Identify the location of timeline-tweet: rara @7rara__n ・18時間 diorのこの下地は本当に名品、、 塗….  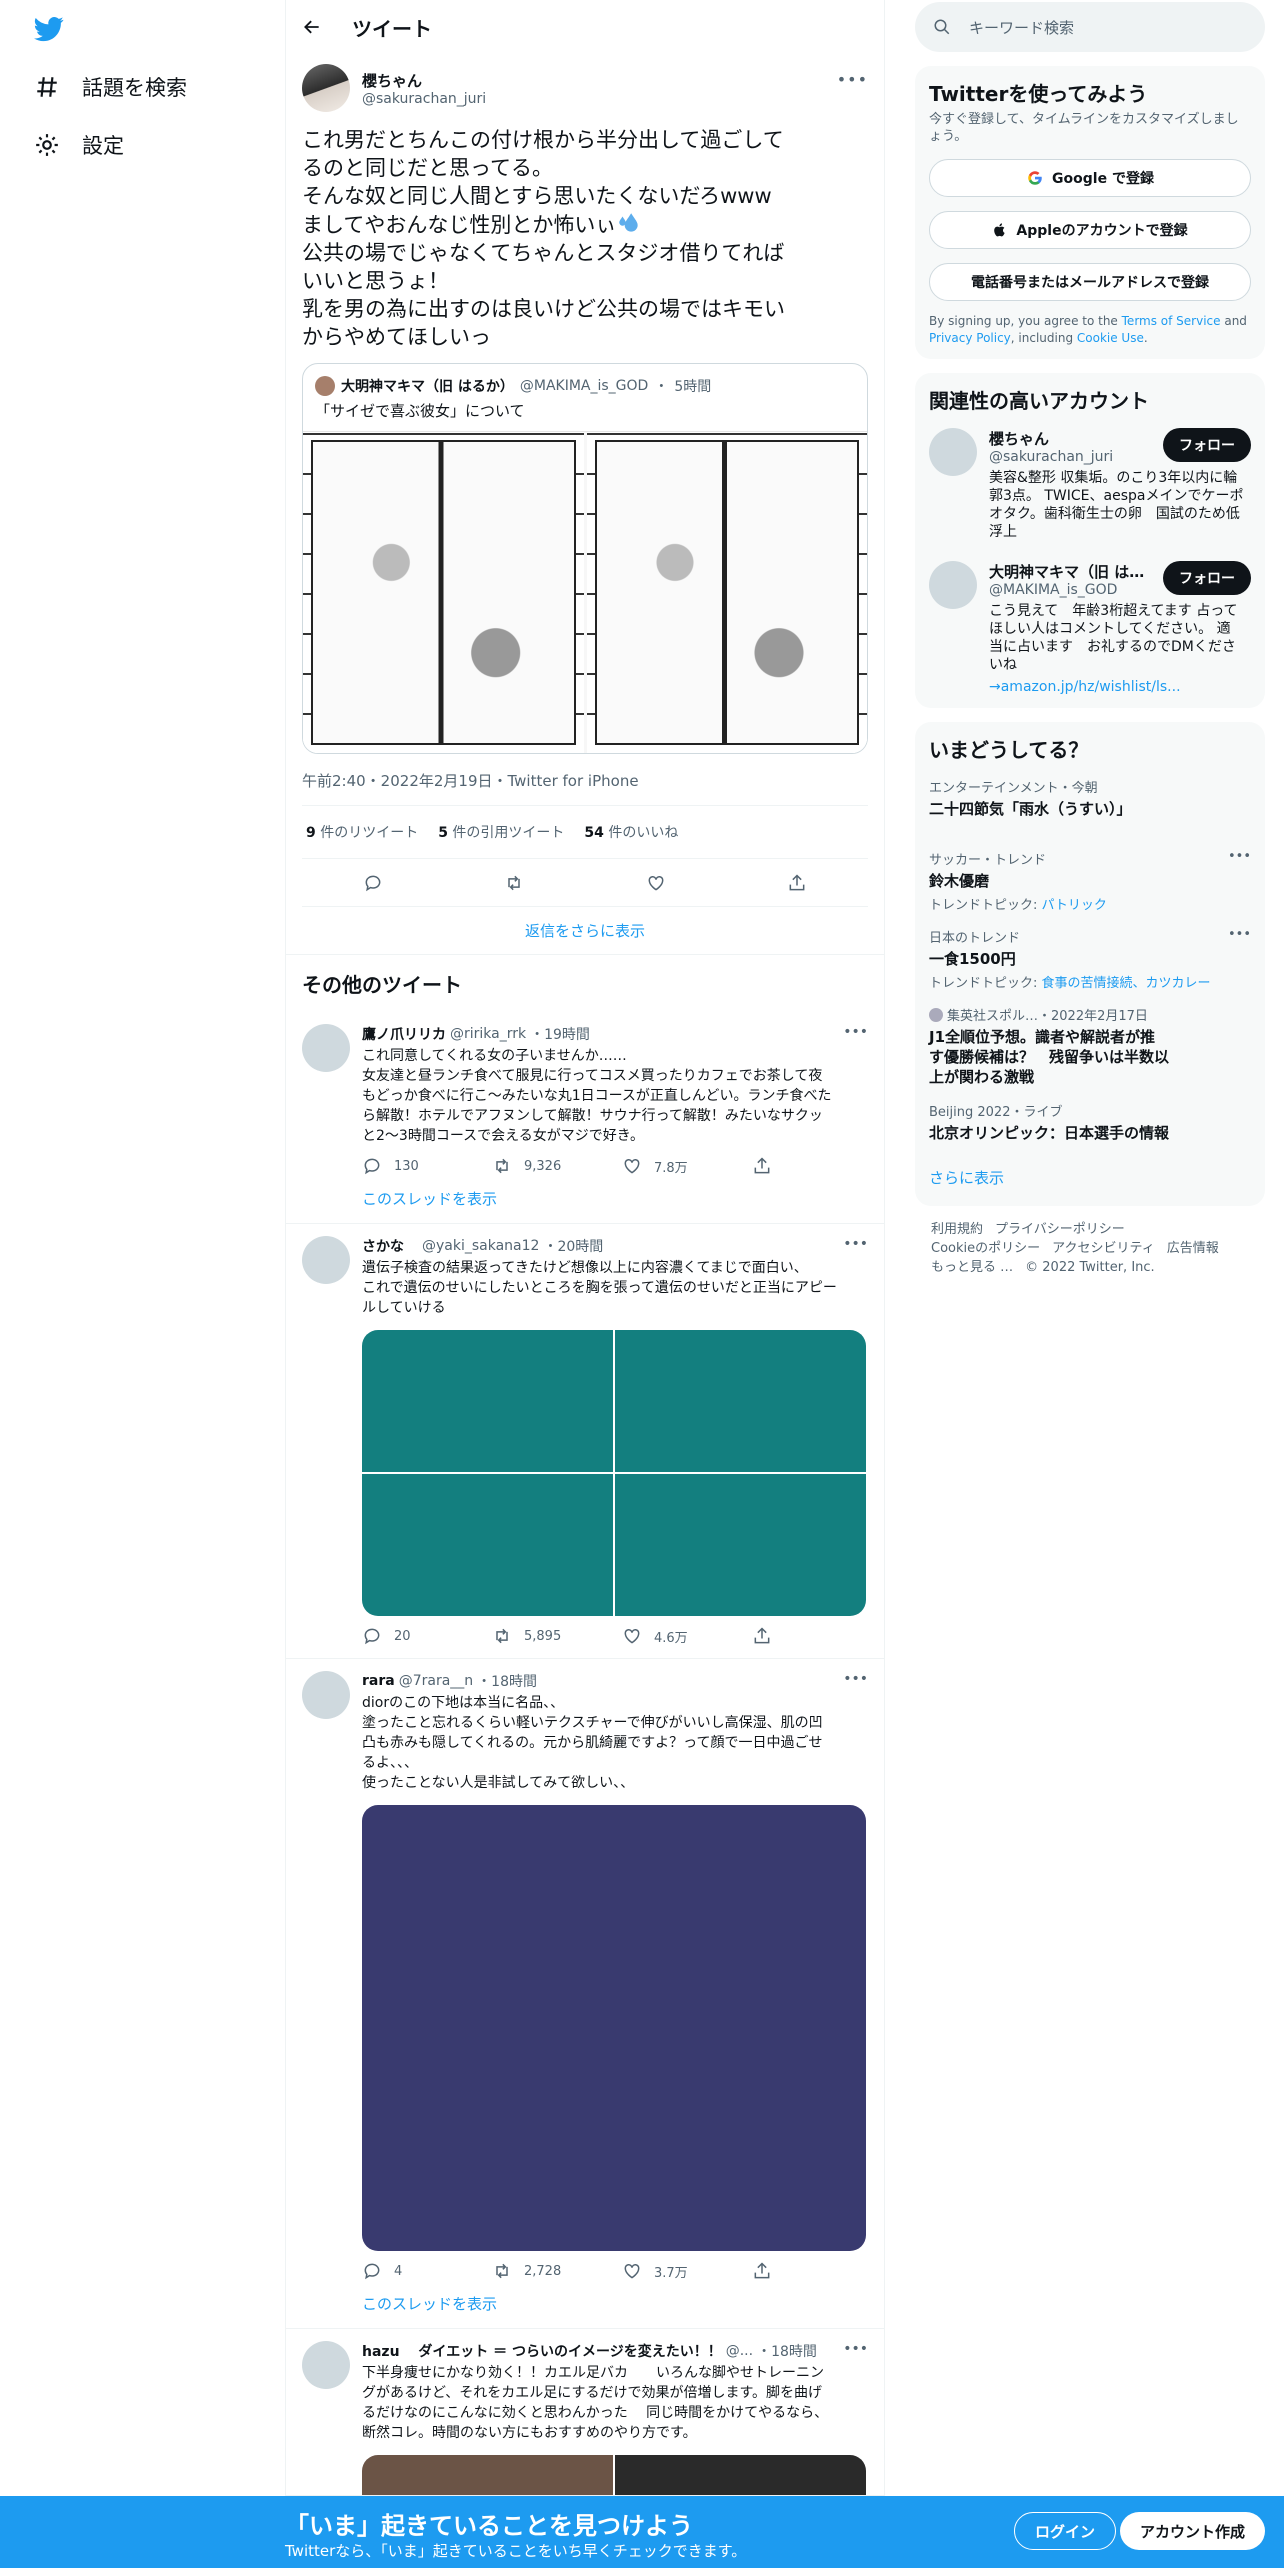
(585, 1994).